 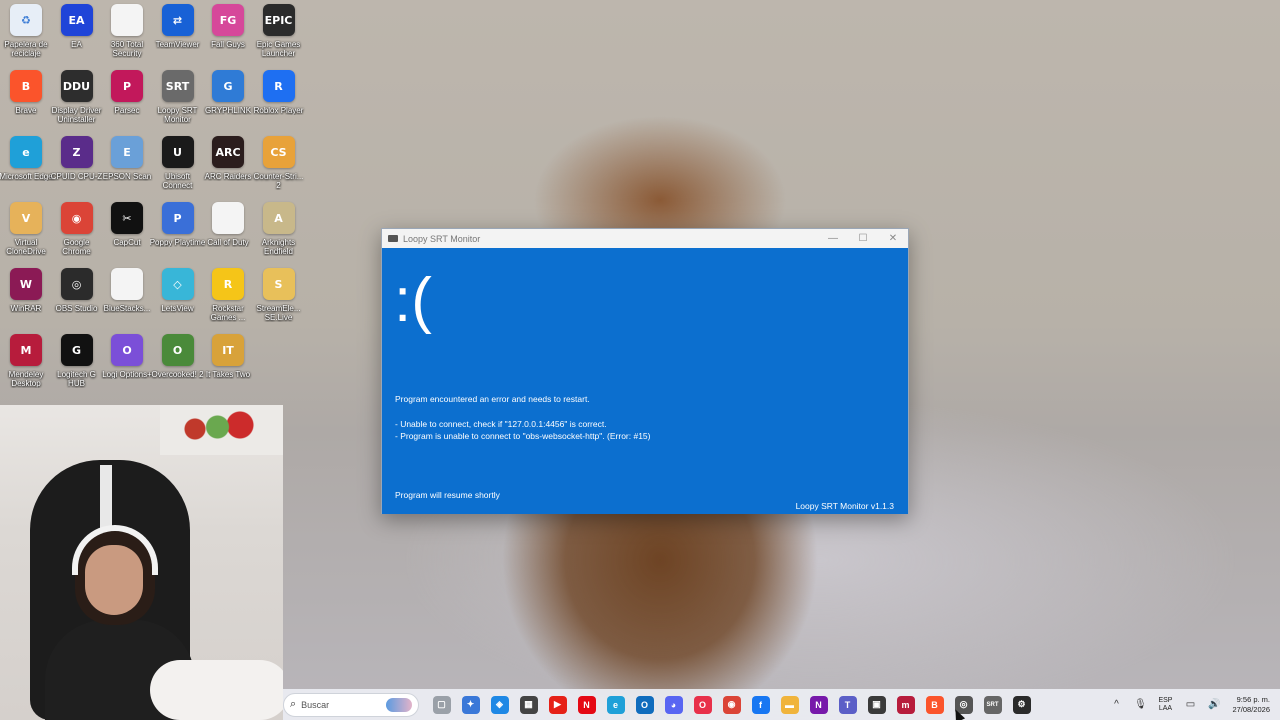 I want to click on desktop-icon: ⇄ TeamViewer, so click(x=178, y=35).